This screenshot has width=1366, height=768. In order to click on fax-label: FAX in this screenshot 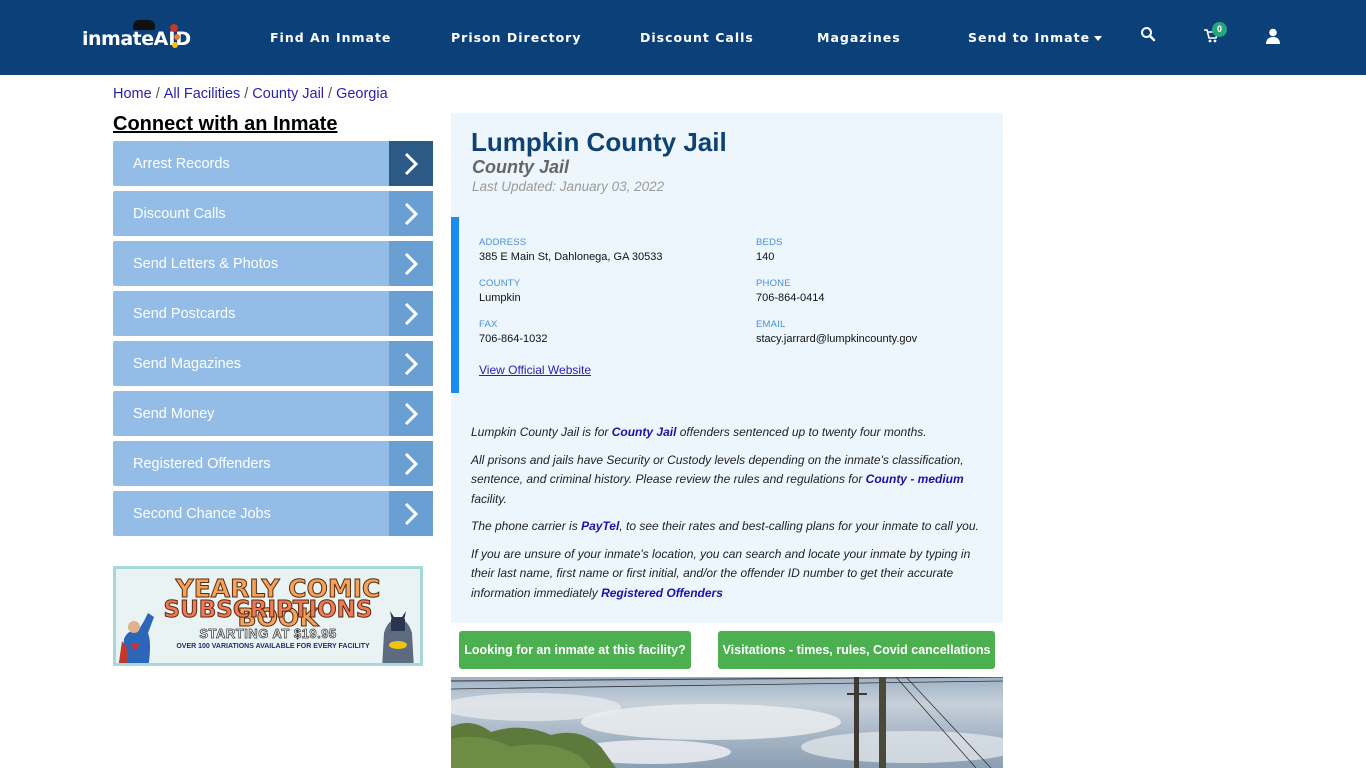, I will do `click(488, 324)`.